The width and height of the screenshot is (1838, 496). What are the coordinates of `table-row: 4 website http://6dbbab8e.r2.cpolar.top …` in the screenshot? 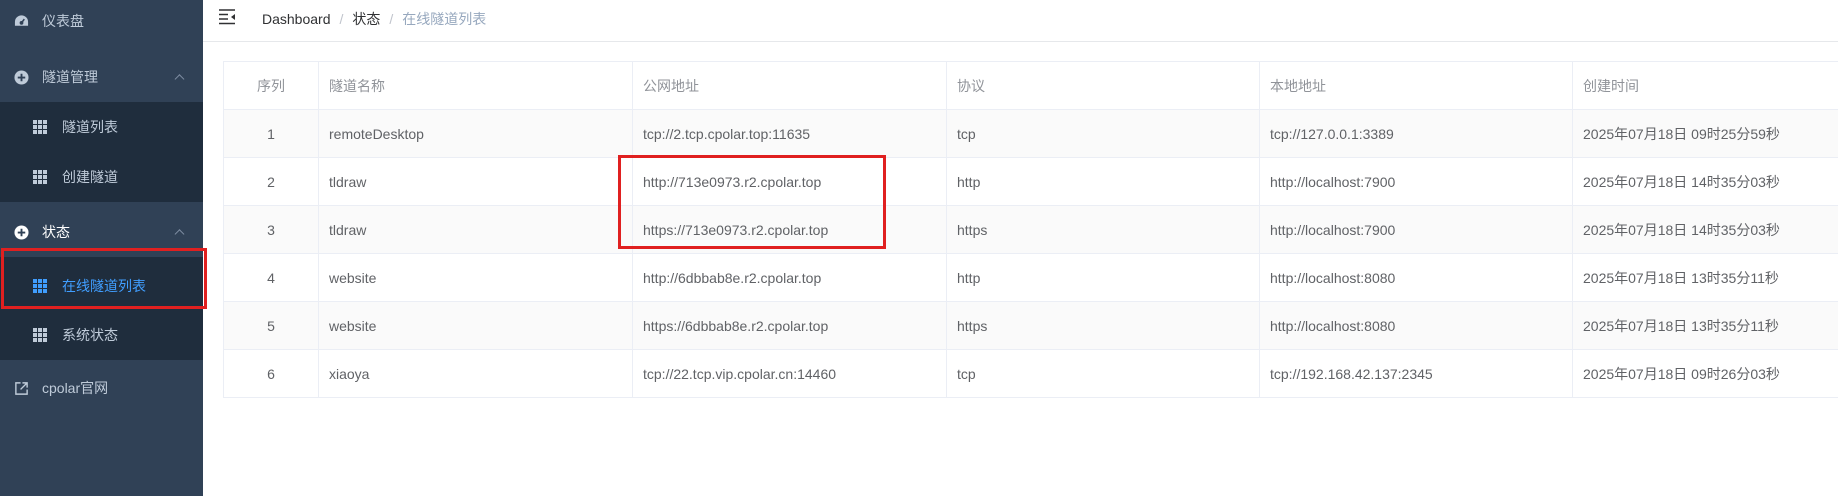 It's located at (1030, 277).